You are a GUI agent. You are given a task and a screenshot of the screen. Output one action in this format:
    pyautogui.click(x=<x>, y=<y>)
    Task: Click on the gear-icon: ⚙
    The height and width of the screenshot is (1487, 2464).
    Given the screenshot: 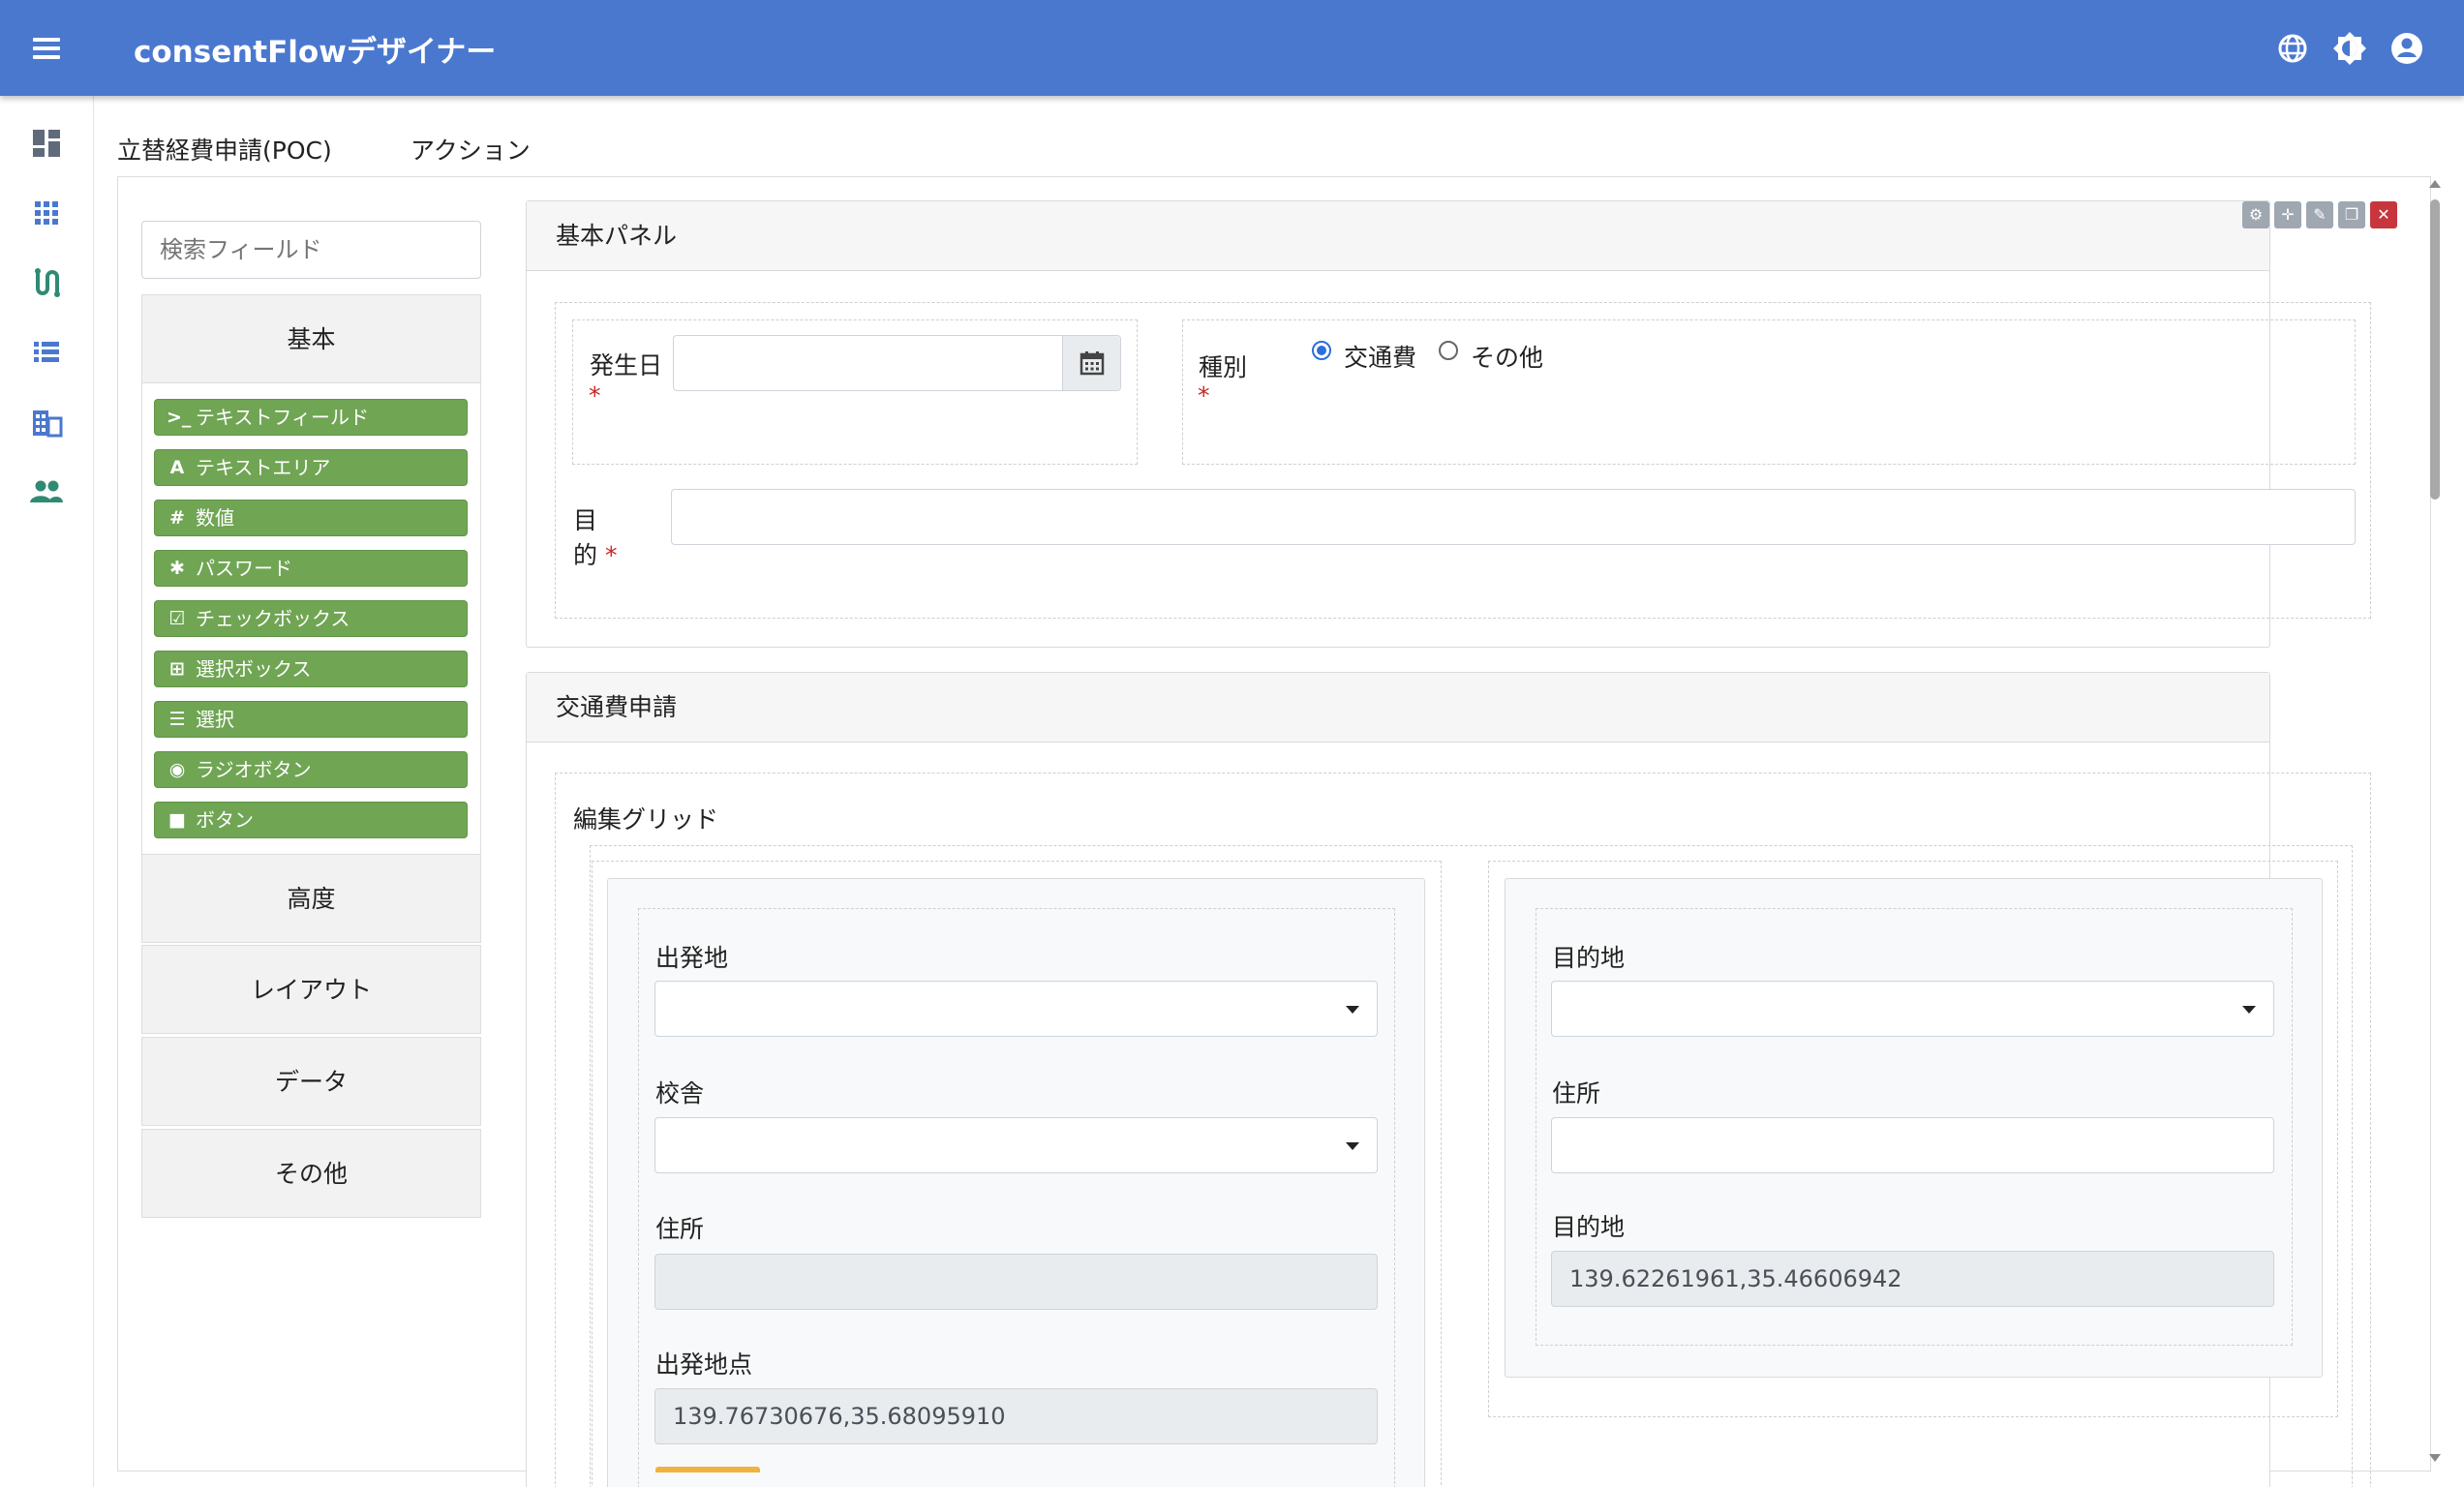 What is the action you would take?
    pyautogui.click(x=2255, y=215)
    